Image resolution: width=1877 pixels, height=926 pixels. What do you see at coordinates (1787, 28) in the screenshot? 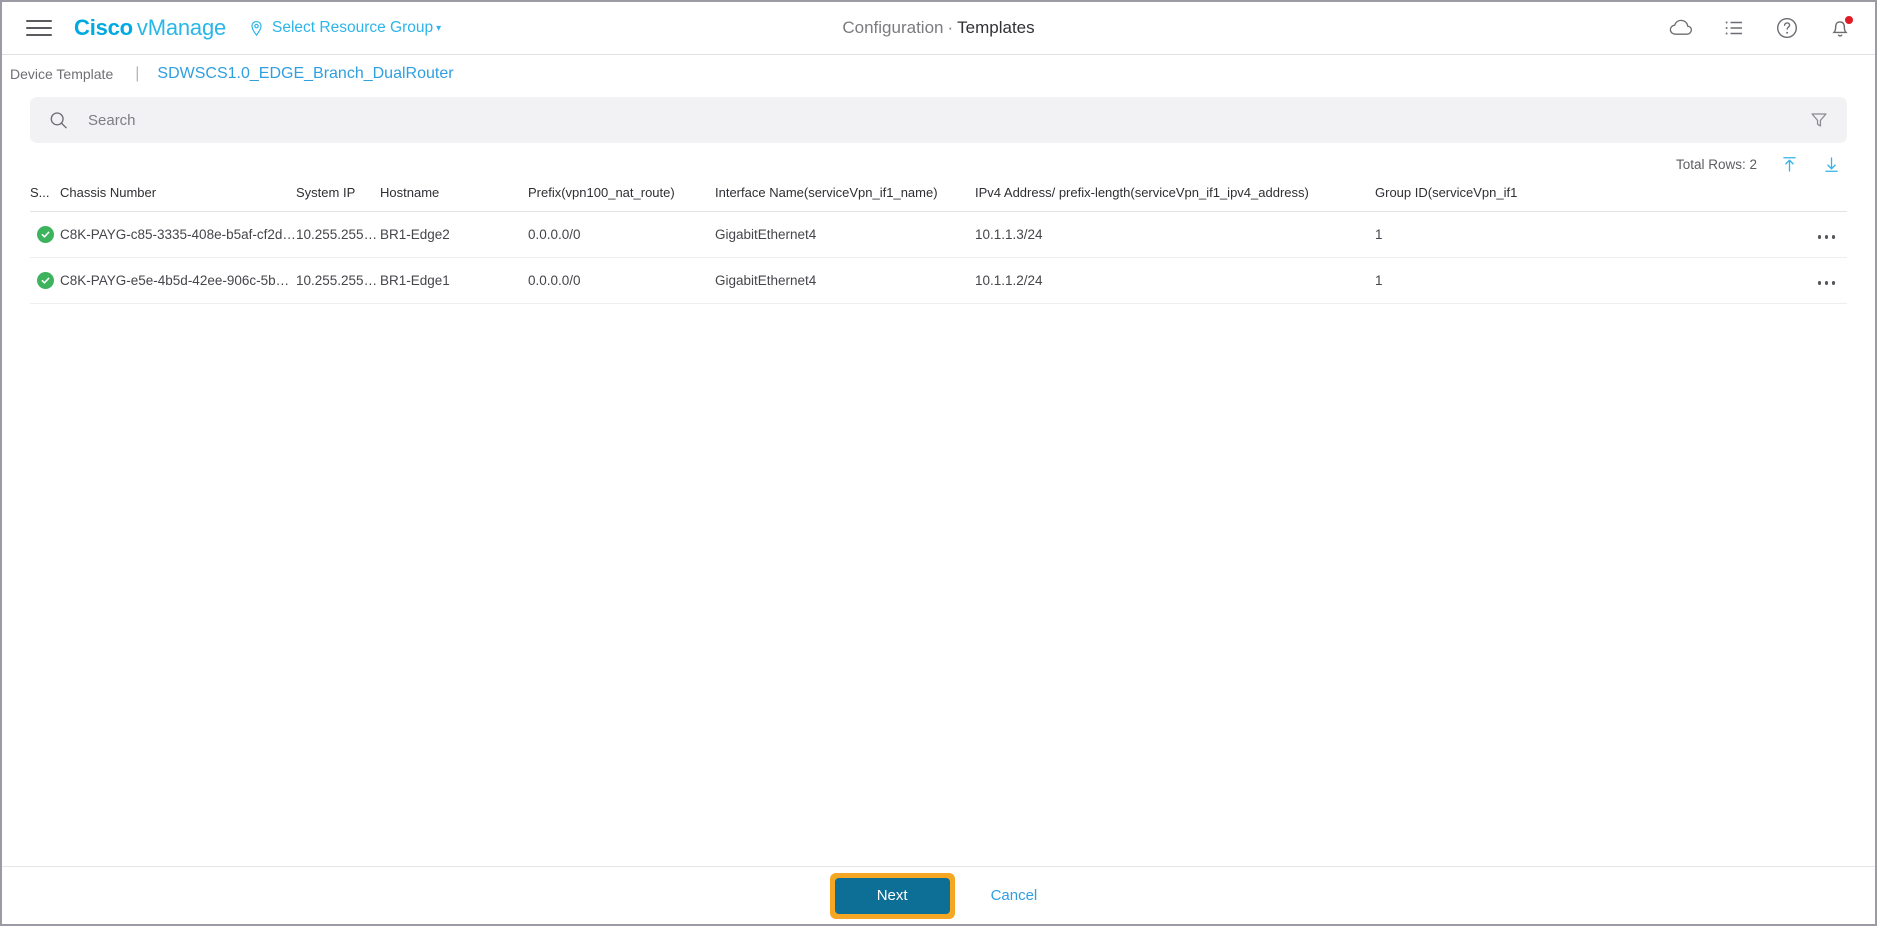
I see `help-icon` at bounding box center [1787, 28].